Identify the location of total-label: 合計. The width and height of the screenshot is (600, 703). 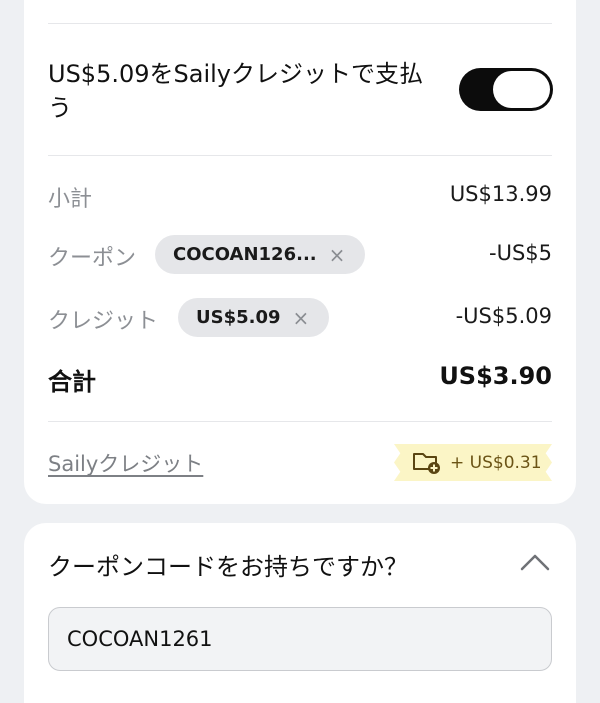
(72, 382).